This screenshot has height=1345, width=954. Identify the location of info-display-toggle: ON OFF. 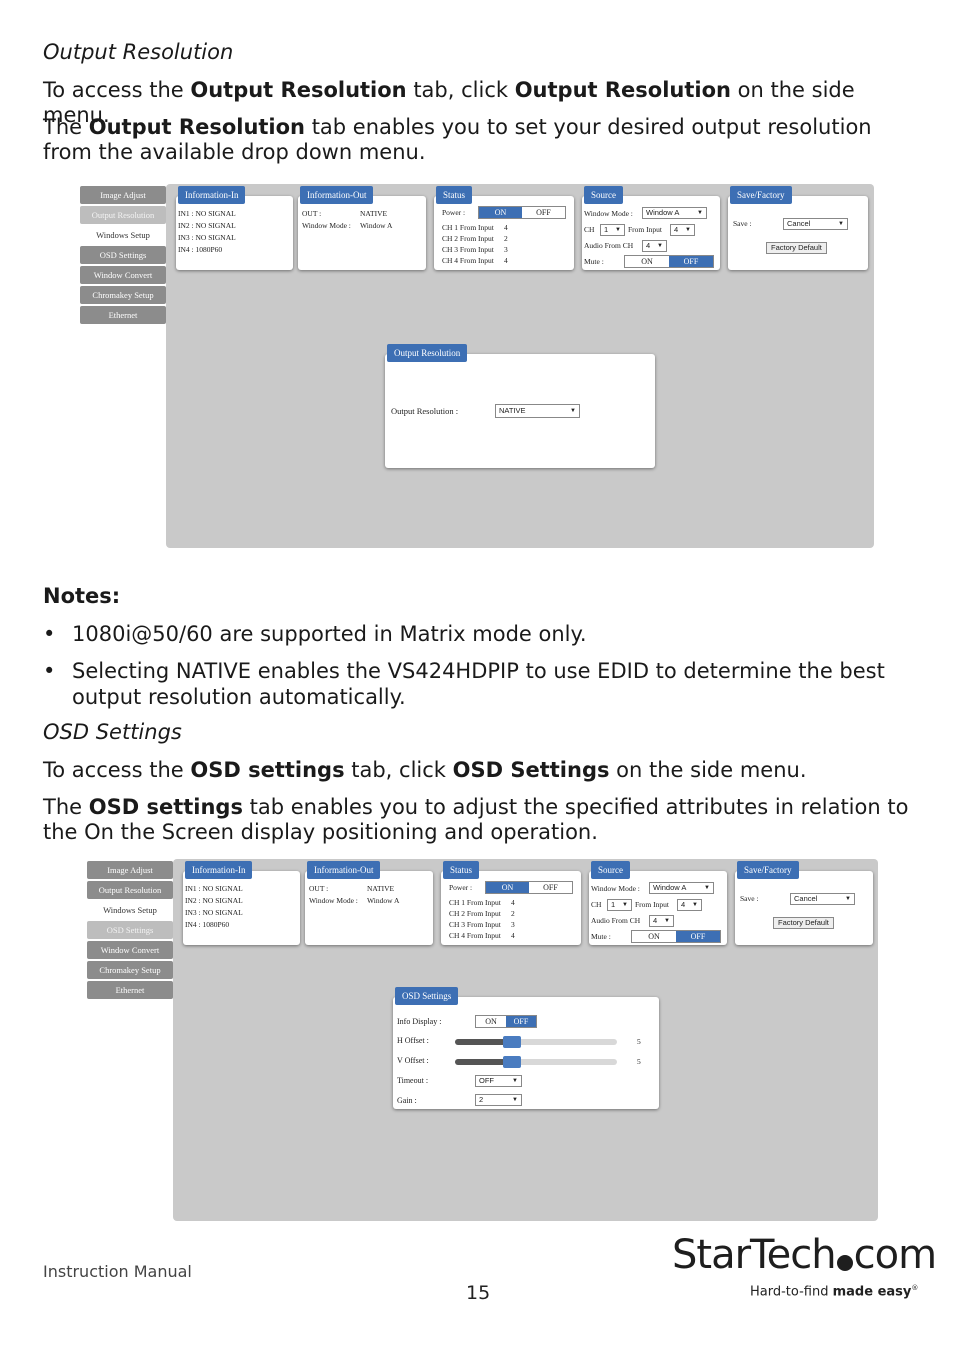
(506, 1021).